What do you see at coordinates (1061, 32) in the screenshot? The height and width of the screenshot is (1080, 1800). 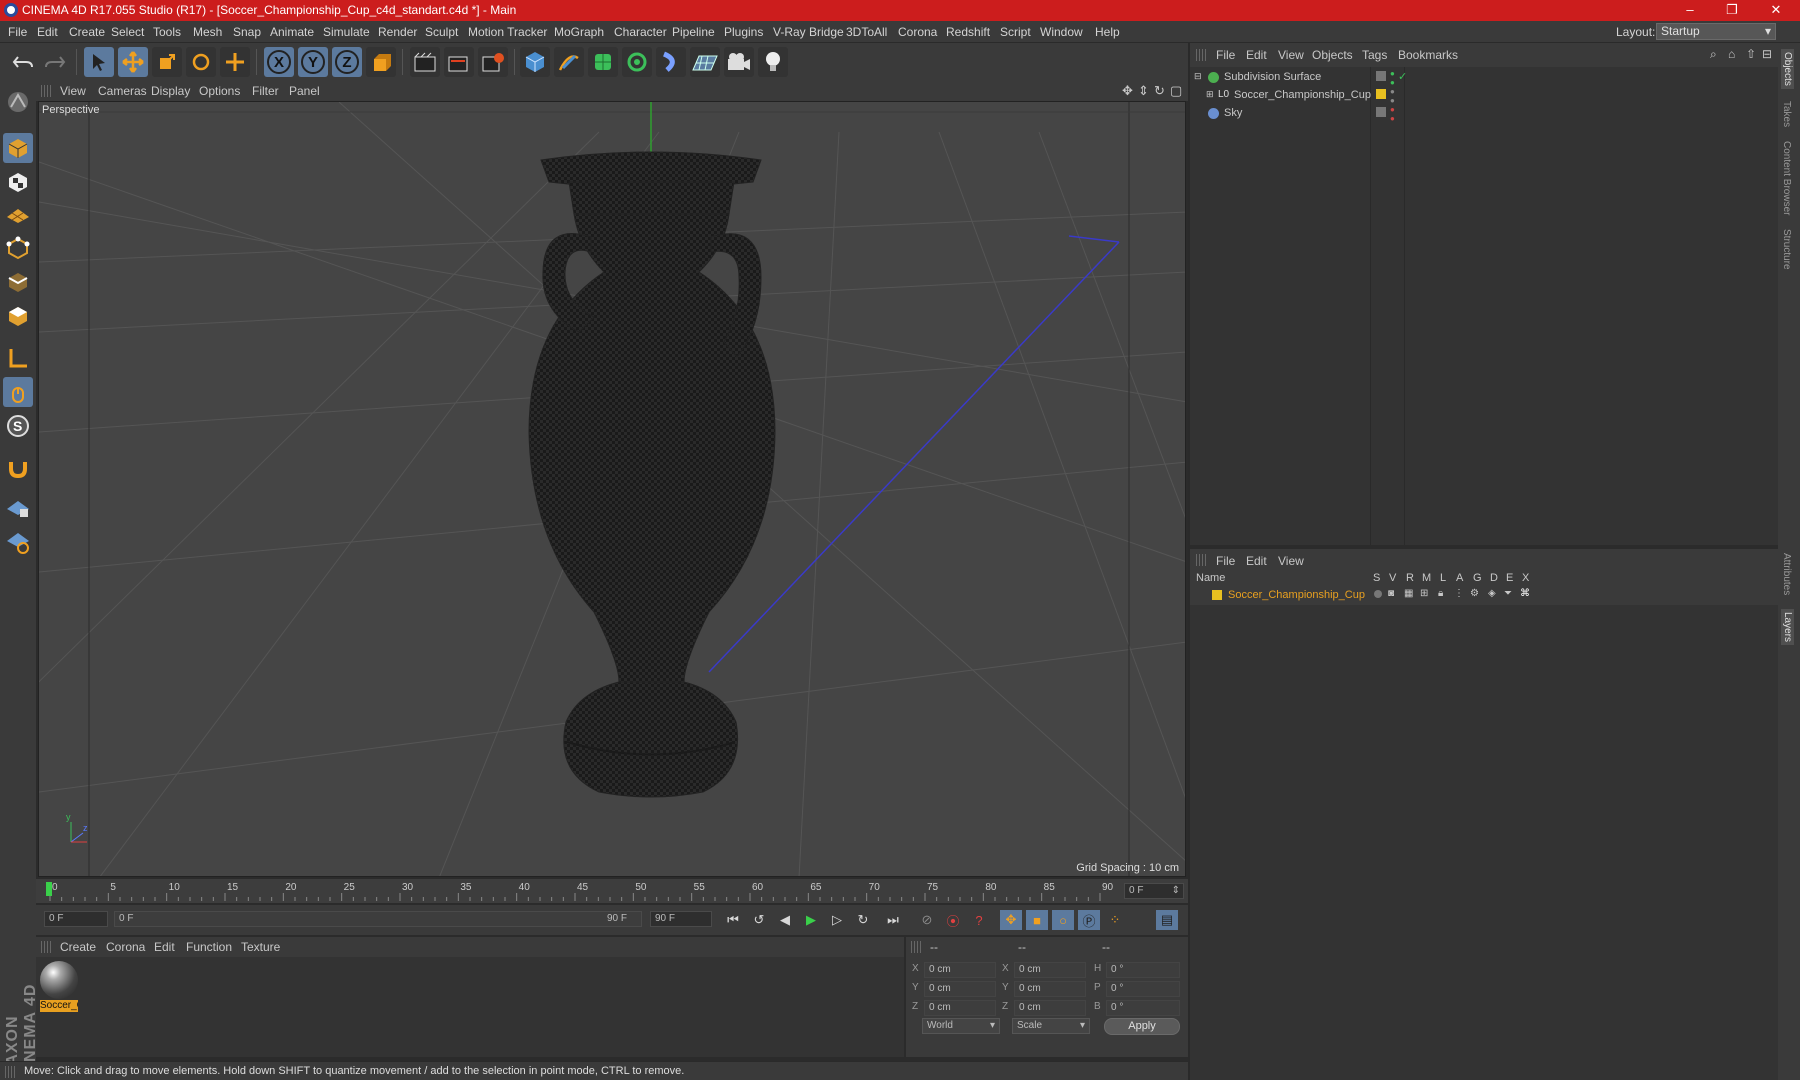 I see `menu-window: Window` at bounding box center [1061, 32].